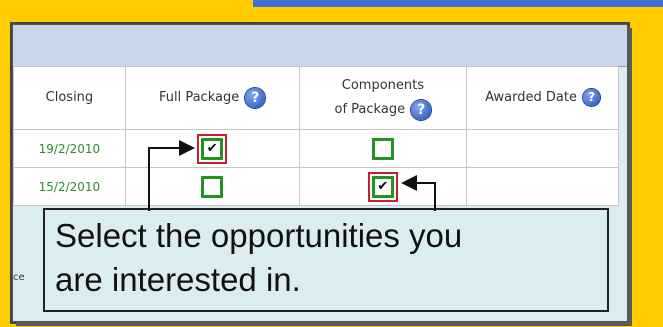 The image size is (663, 327). Describe the element at coordinates (292, 175) in the screenshot. I see `callout-arrows` at that location.